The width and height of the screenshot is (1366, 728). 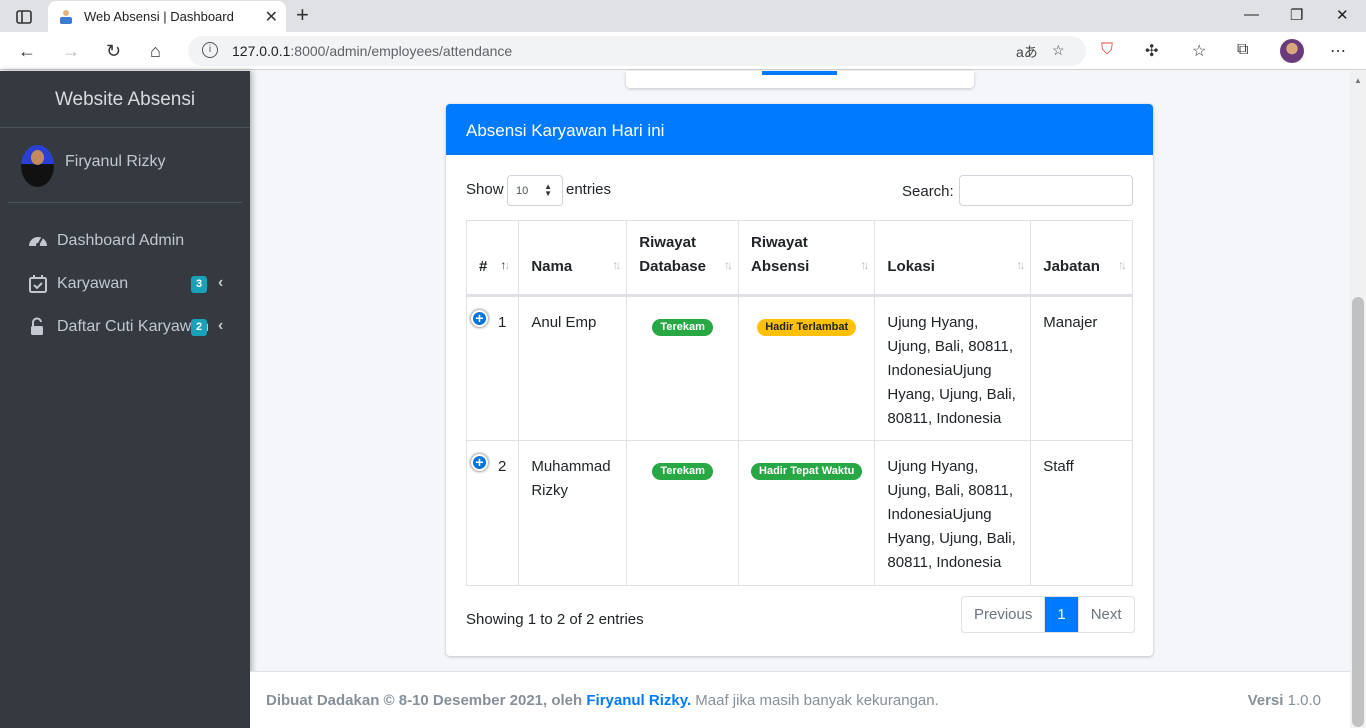 What do you see at coordinates (155, 51) in the screenshot?
I see `home-icon: ⌂` at bounding box center [155, 51].